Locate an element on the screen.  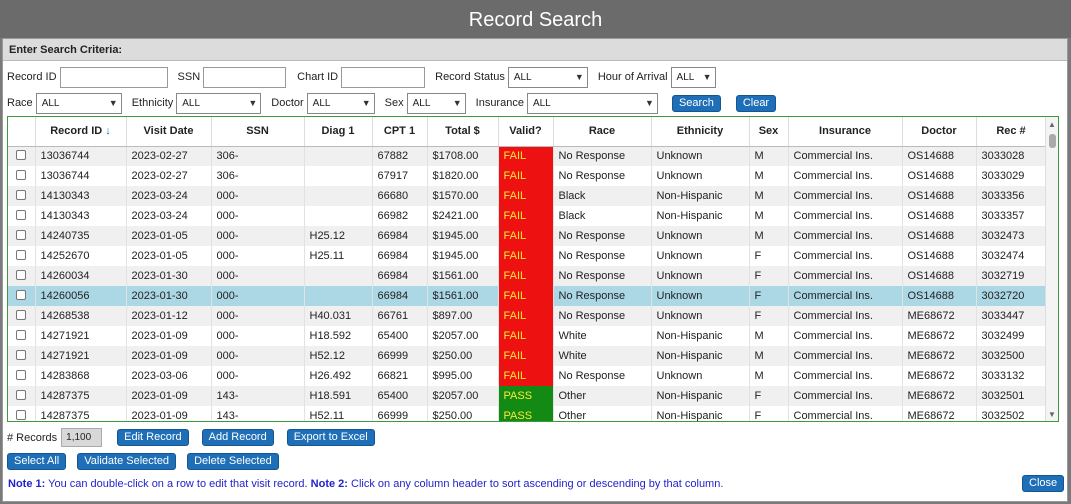
cell-visit-date: 2023-03-24 is located at coordinates (169, 196).